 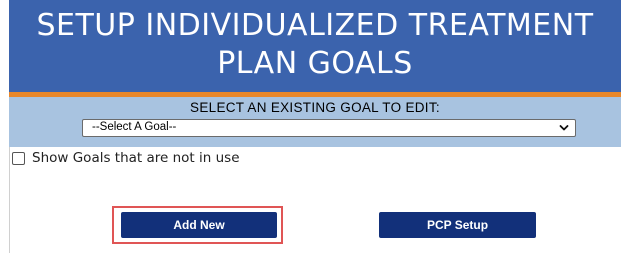 What do you see at coordinates (329, 128) in the screenshot?
I see `goal-select-dropdown: --Select A Goal--` at bounding box center [329, 128].